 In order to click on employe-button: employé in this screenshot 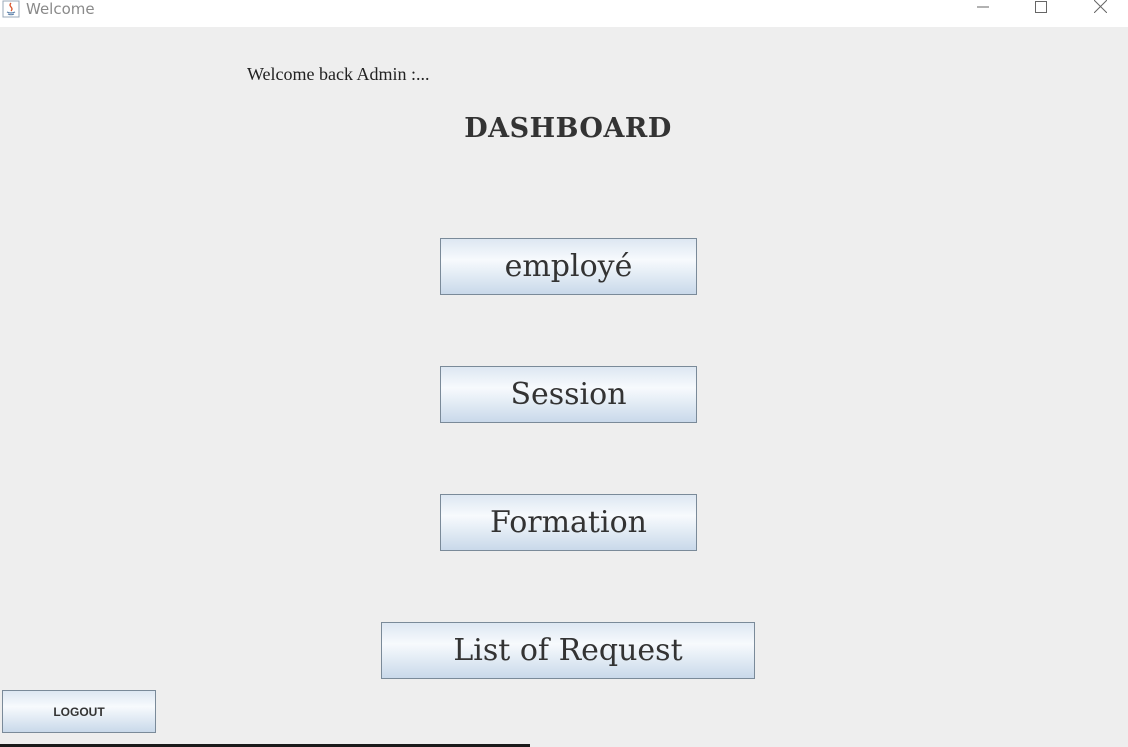, I will do `click(568, 266)`.